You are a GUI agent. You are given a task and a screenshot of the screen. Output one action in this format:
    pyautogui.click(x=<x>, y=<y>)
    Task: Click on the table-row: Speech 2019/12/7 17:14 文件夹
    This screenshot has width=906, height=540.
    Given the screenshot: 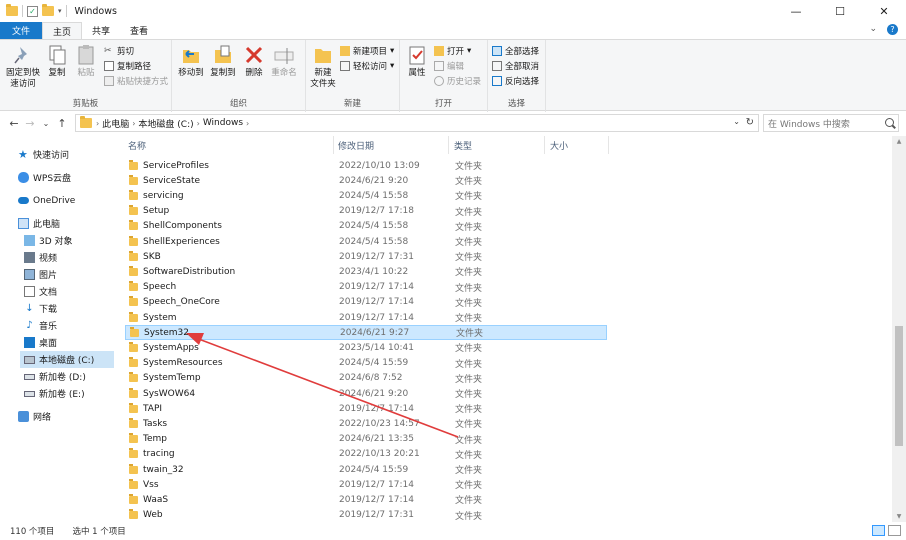 What is the action you would take?
    pyautogui.click(x=366, y=287)
    